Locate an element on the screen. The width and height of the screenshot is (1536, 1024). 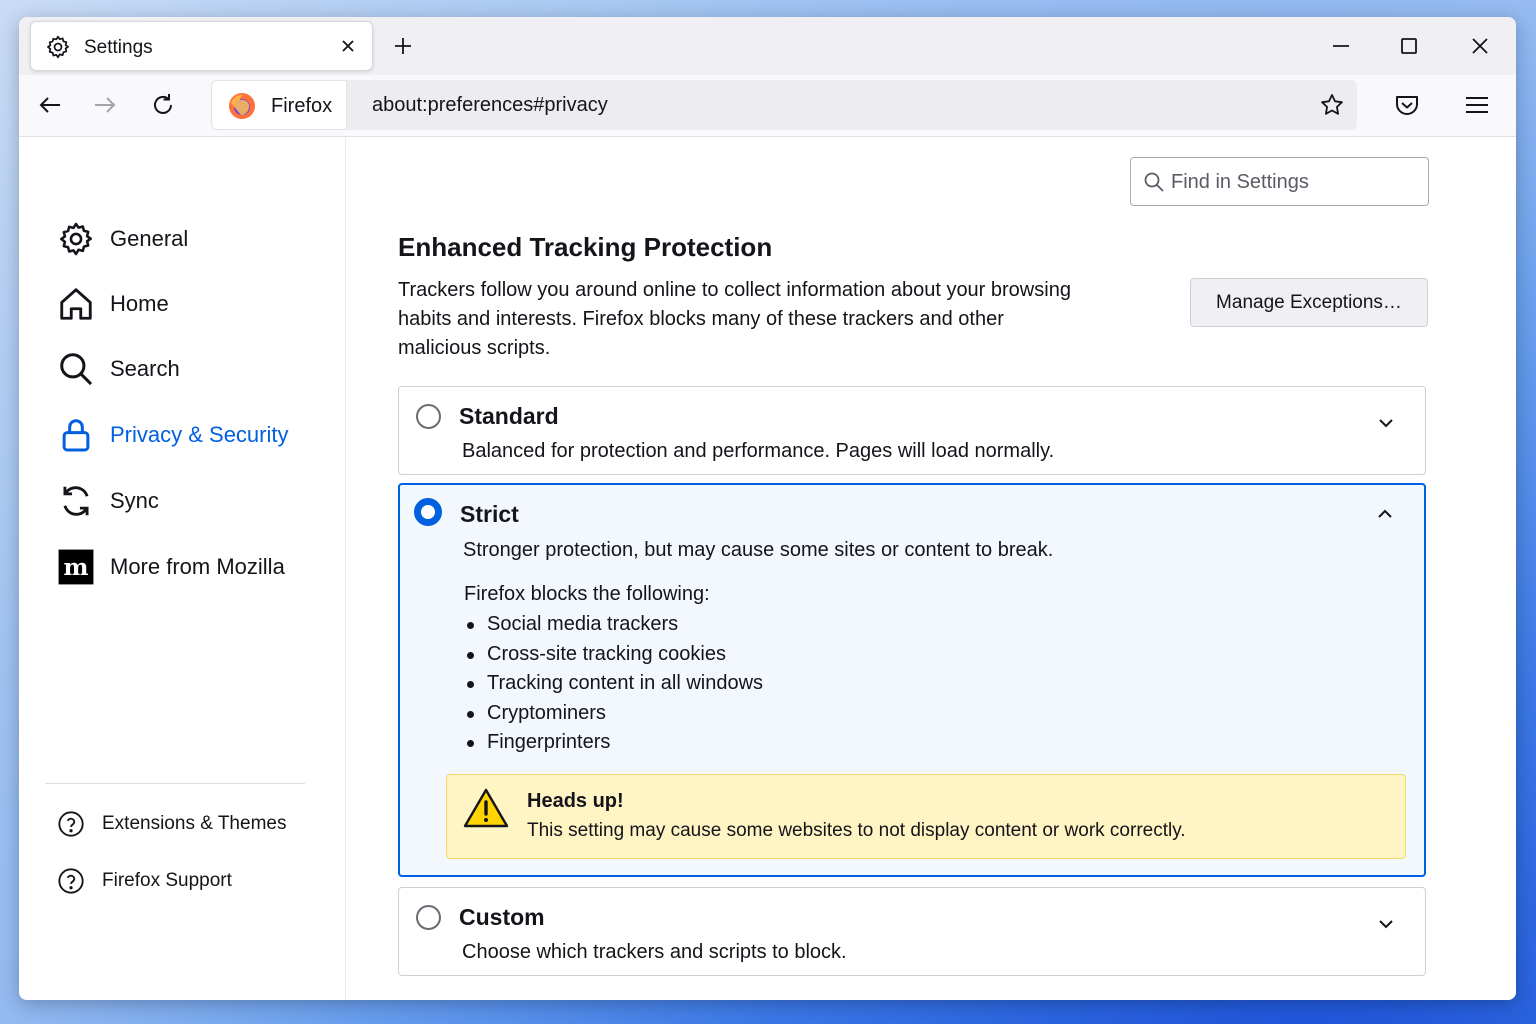
sidebar-item-label: More from Mozilla is located at coordinates (197, 566).